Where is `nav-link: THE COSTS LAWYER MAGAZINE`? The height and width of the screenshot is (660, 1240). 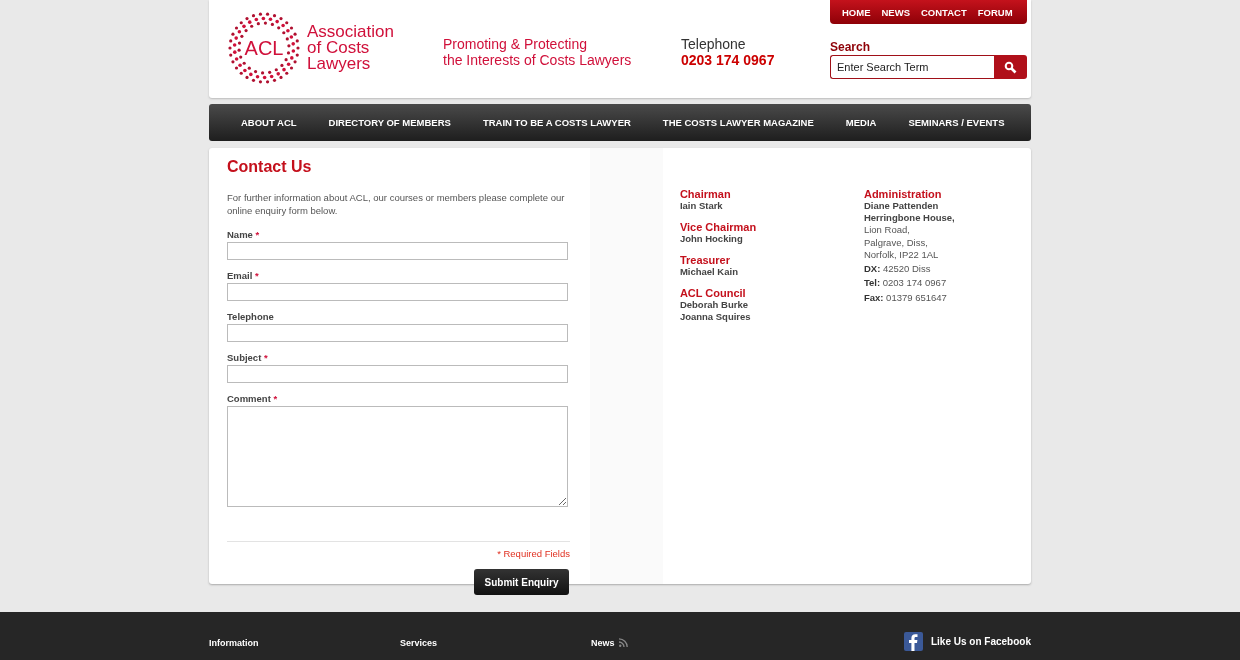
nav-link: THE COSTS LAWYER MAGAZINE is located at coordinates (738, 122).